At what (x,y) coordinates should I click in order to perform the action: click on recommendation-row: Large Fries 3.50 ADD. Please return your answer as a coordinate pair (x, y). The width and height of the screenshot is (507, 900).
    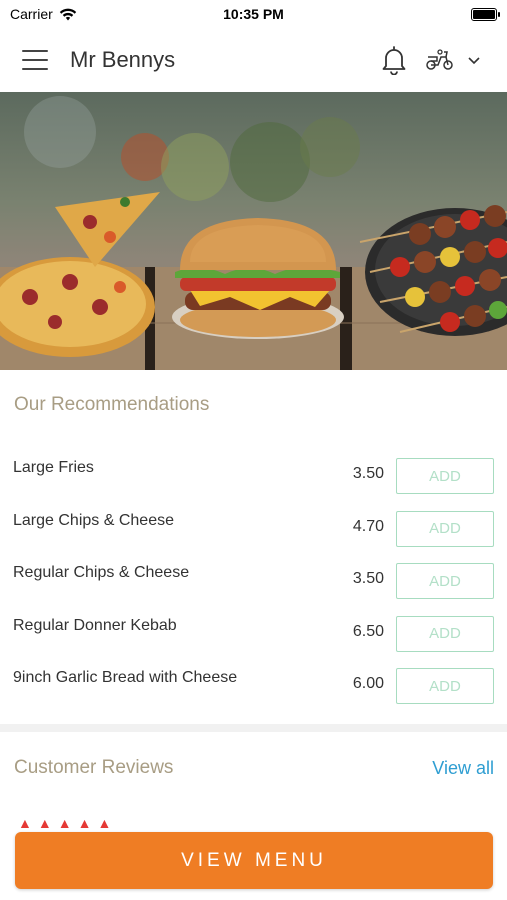
    Looking at the image, I should click on (253, 474).